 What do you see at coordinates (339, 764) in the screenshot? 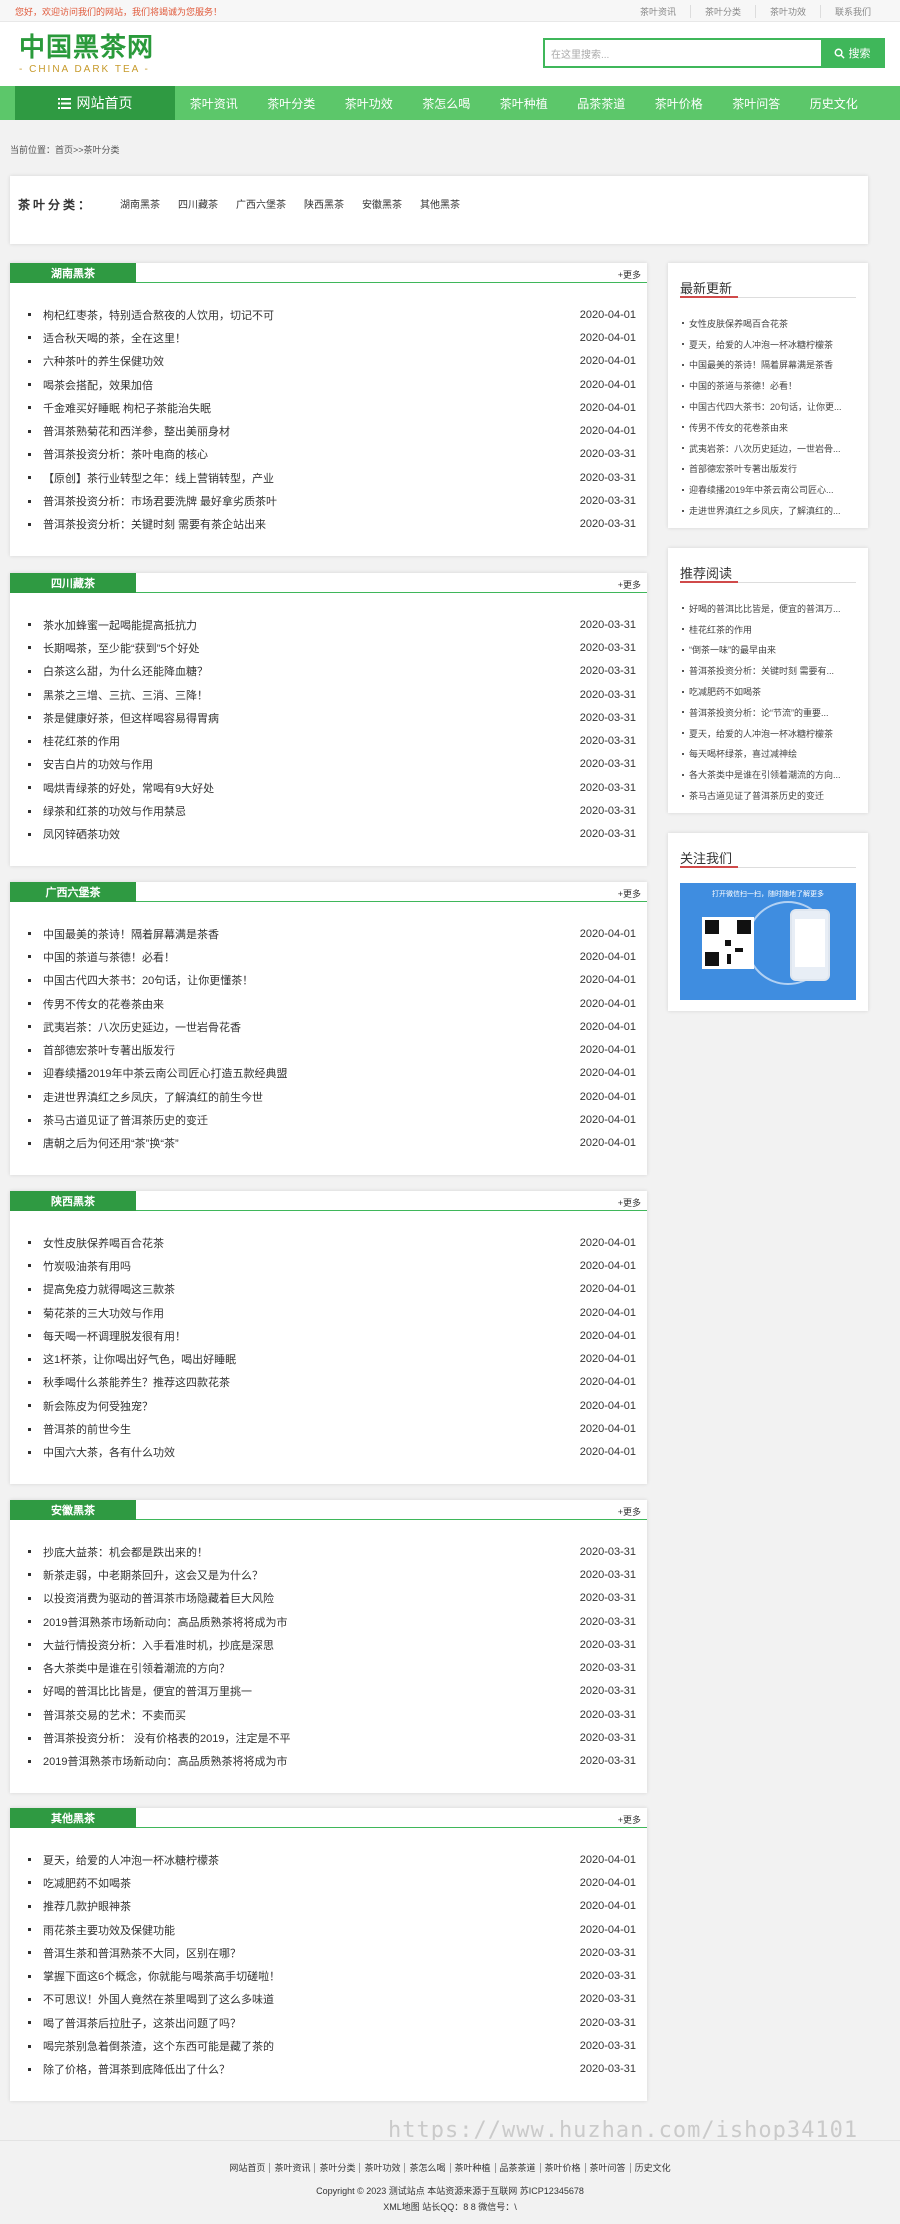
I see `article-link: 安吉白片的功效与作用` at bounding box center [339, 764].